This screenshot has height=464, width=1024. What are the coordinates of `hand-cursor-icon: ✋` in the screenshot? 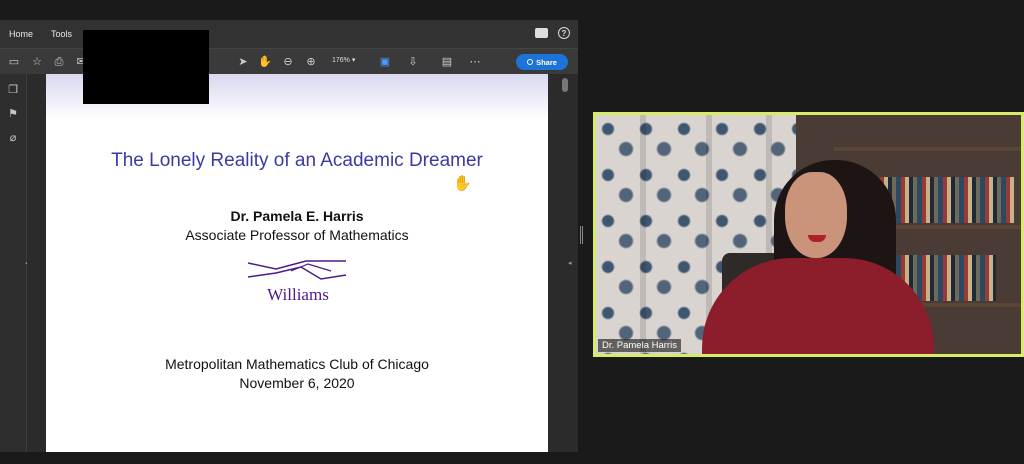 It's located at (462, 183).